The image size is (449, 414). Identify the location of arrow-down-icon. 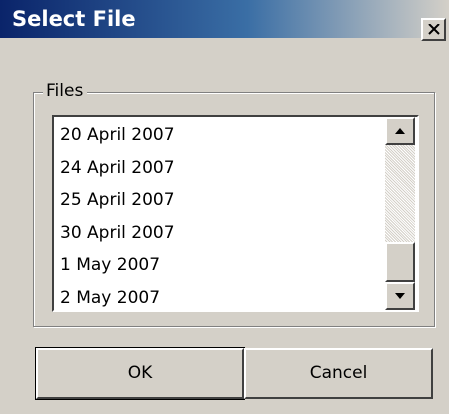
(400, 296).